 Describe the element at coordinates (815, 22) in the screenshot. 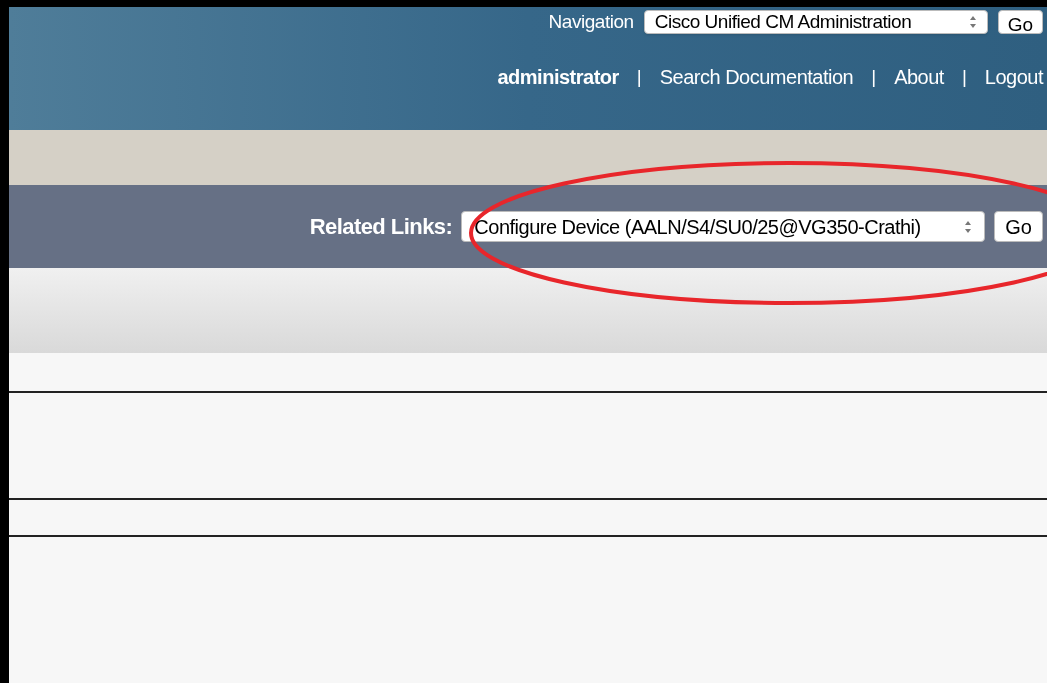

I see `navigation-select: Cisco Unified CM Administration` at that location.